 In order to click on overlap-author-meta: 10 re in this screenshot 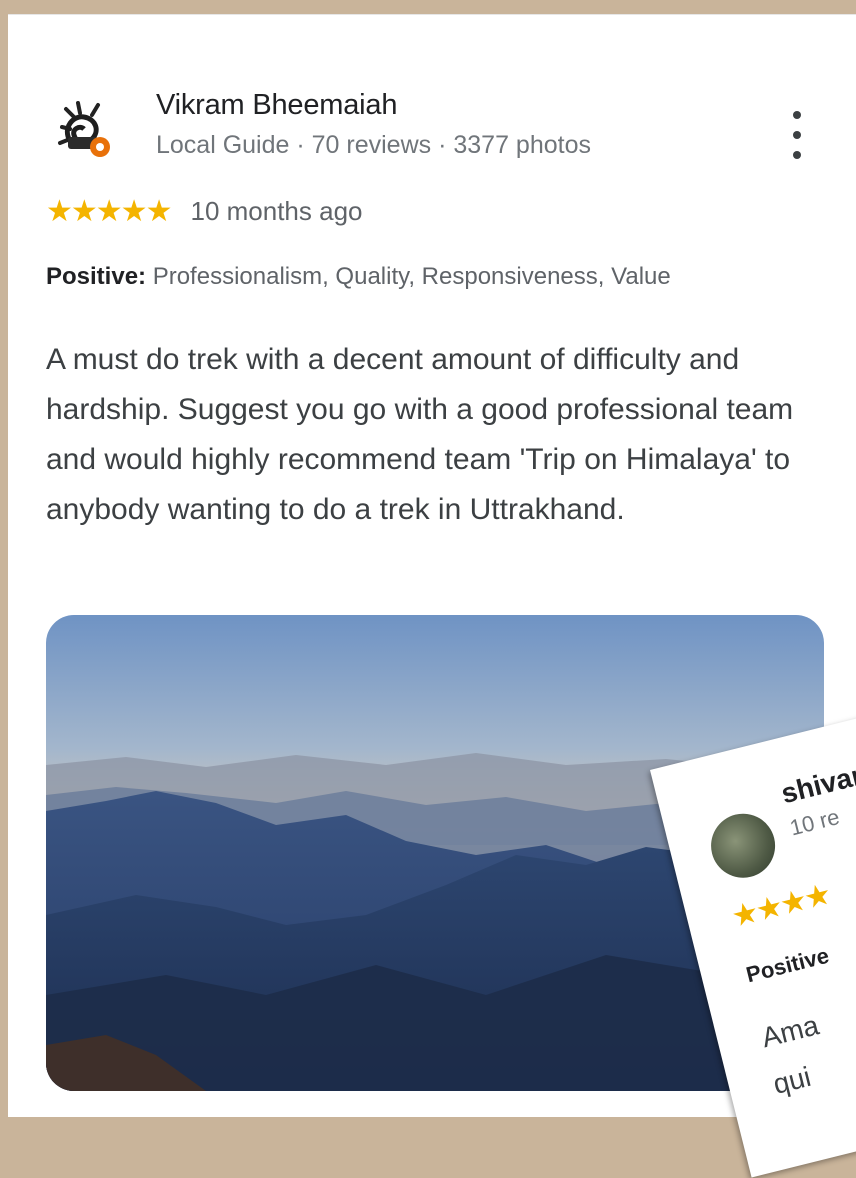, I will do `click(814, 822)`.